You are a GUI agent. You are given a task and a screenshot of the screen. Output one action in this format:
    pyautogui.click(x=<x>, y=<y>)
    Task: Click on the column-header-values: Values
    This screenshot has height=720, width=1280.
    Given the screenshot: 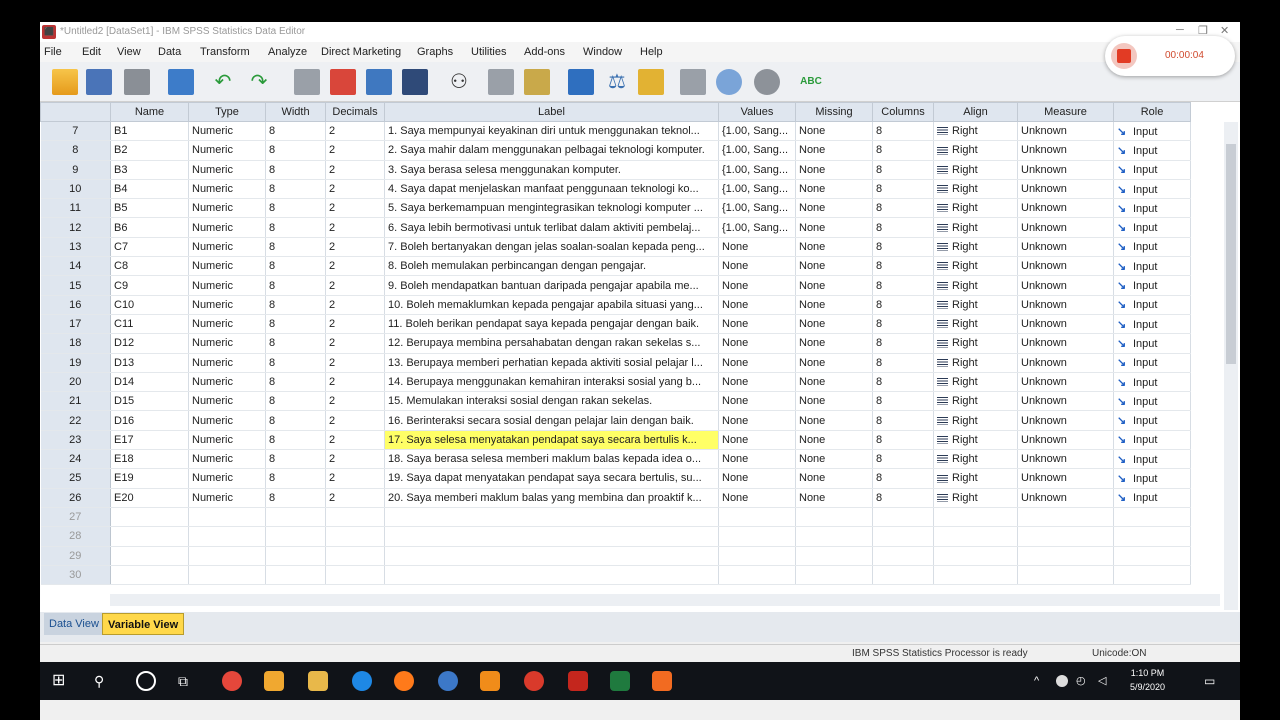 What is the action you would take?
    pyautogui.click(x=757, y=112)
    